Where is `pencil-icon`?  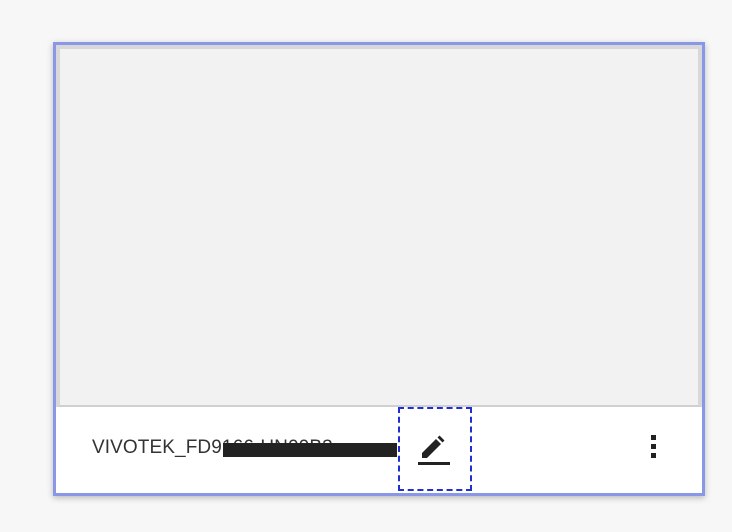 pencil-icon is located at coordinates (434, 450).